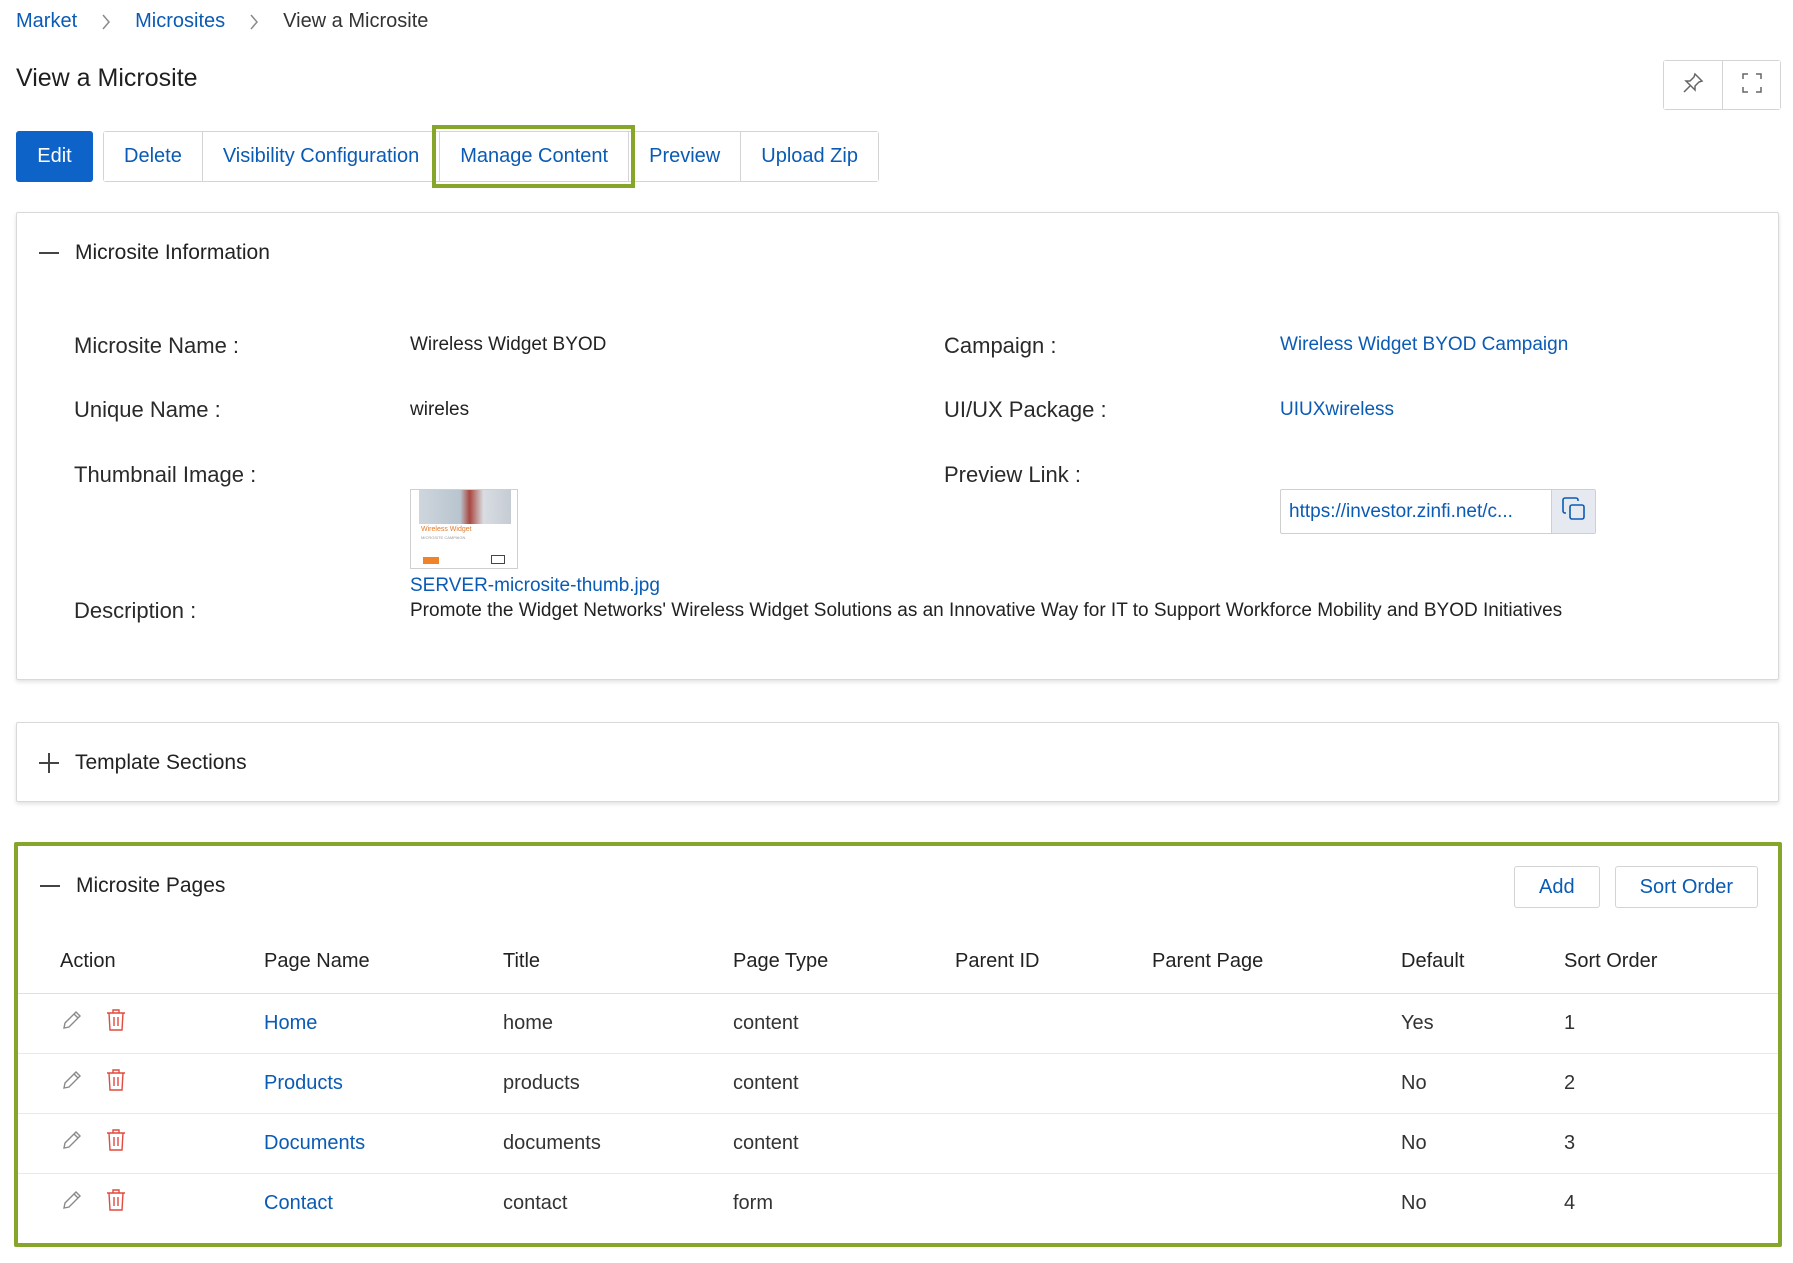 The image size is (1793, 1263). I want to click on plus-icon, so click(49, 763).